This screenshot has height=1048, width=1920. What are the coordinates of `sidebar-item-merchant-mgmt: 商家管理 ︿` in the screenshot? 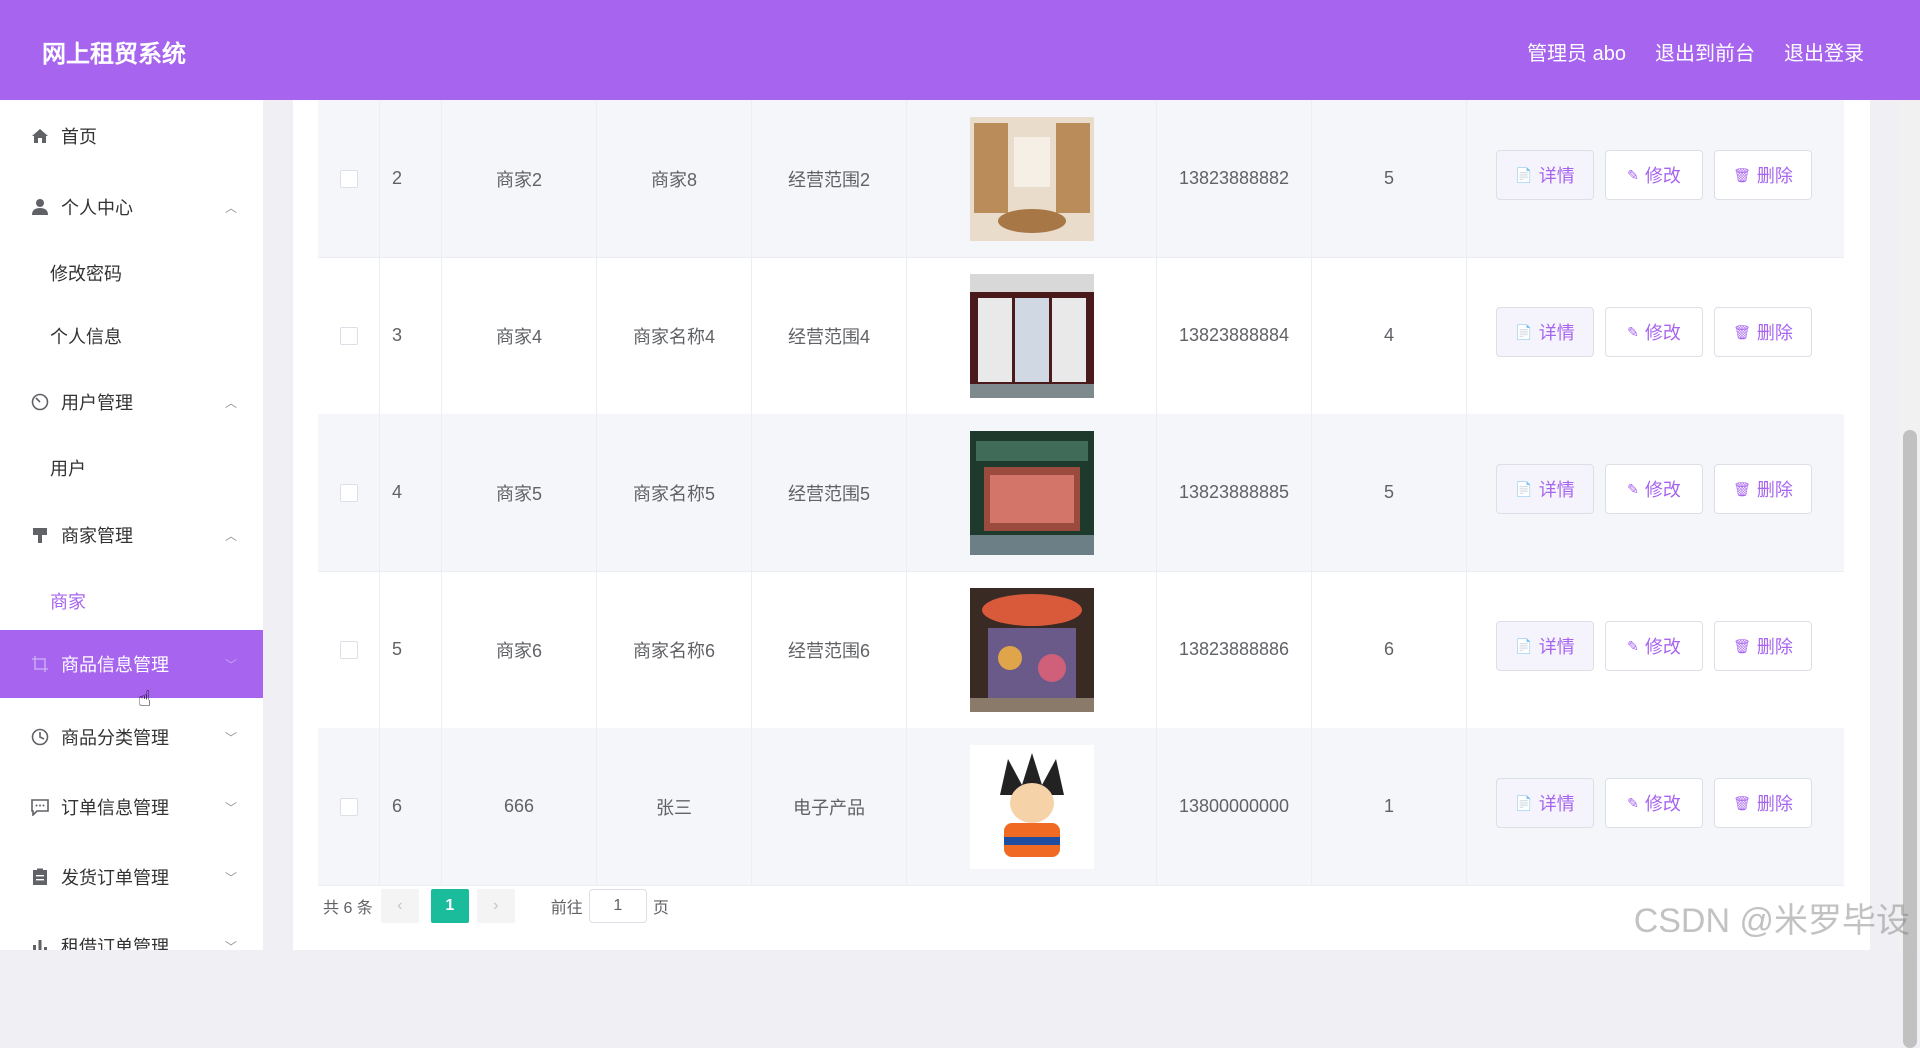 It's located at (131, 535).